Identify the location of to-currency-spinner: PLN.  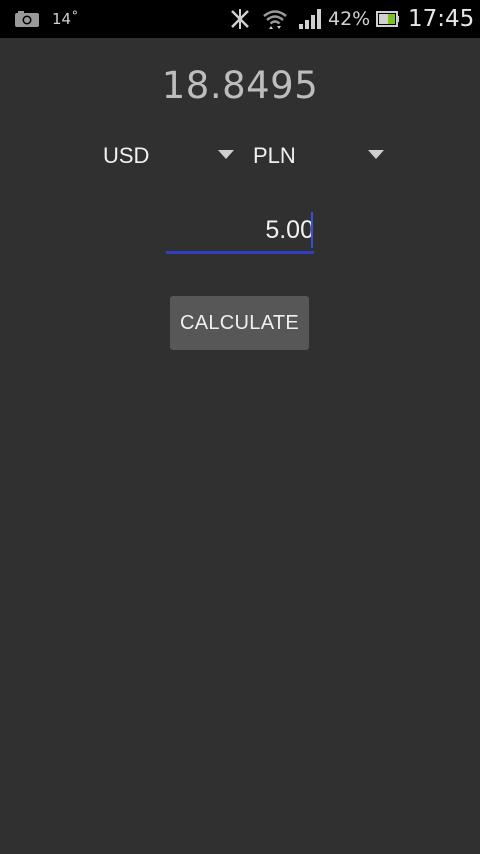
(317, 156).